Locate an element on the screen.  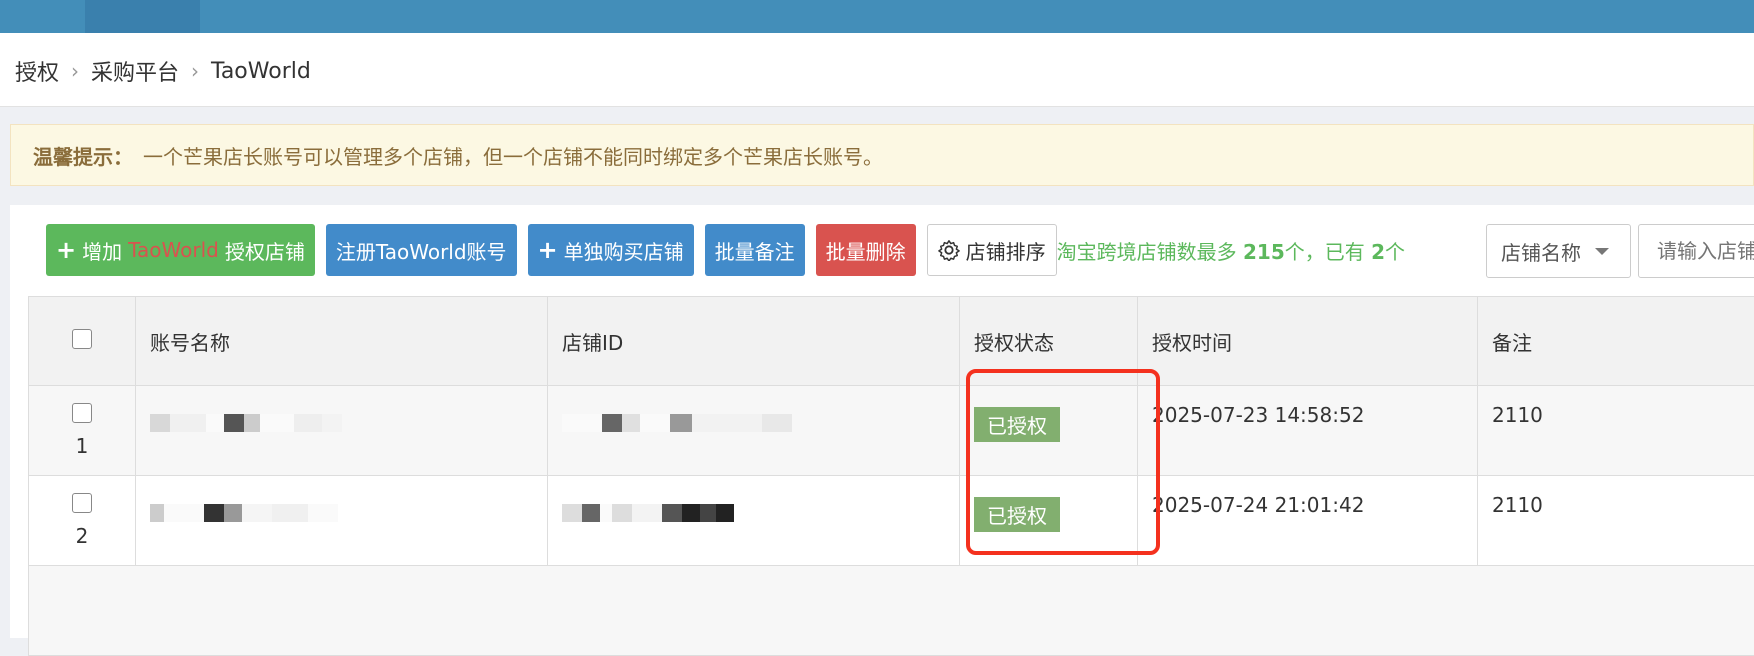
add-button-brand: TaoWorld is located at coordinates (173, 250).